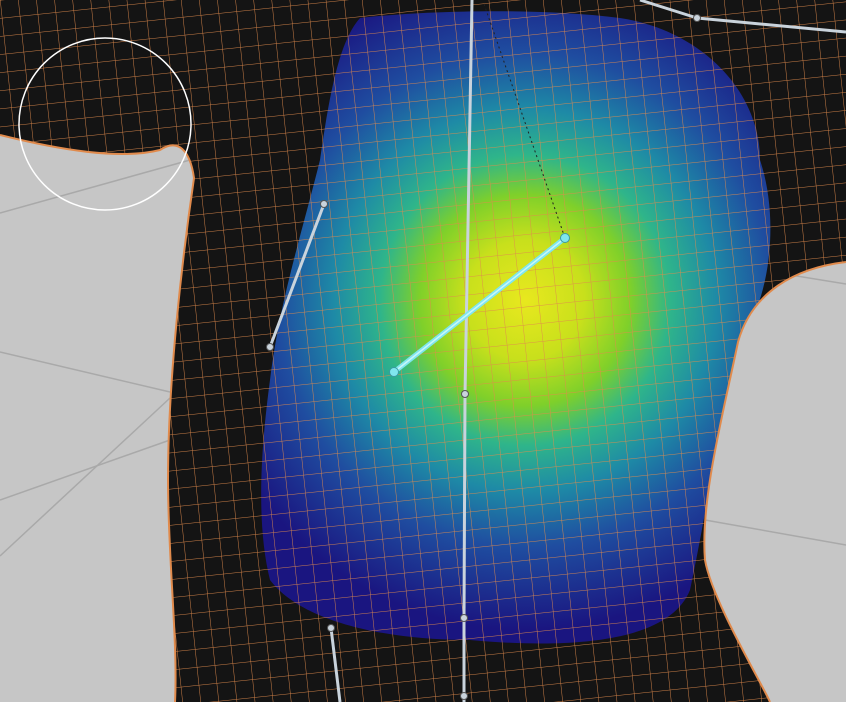 This screenshot has width=846, height=702. I want to click on spine-joint-lower, so click(464, 618).